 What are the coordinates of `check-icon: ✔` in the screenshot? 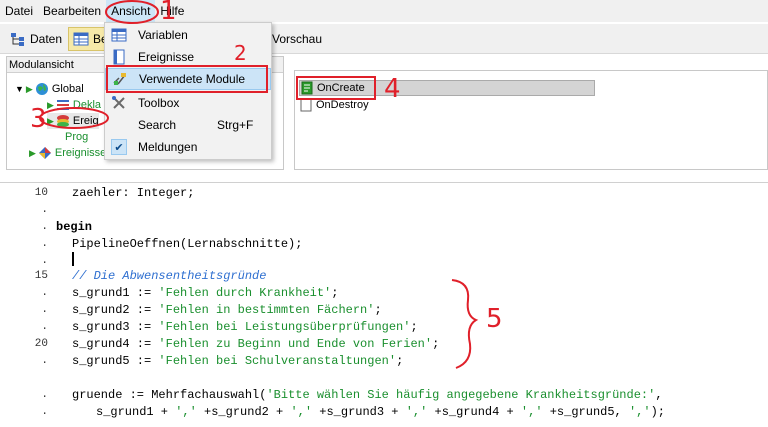 It's located at (119, 147).